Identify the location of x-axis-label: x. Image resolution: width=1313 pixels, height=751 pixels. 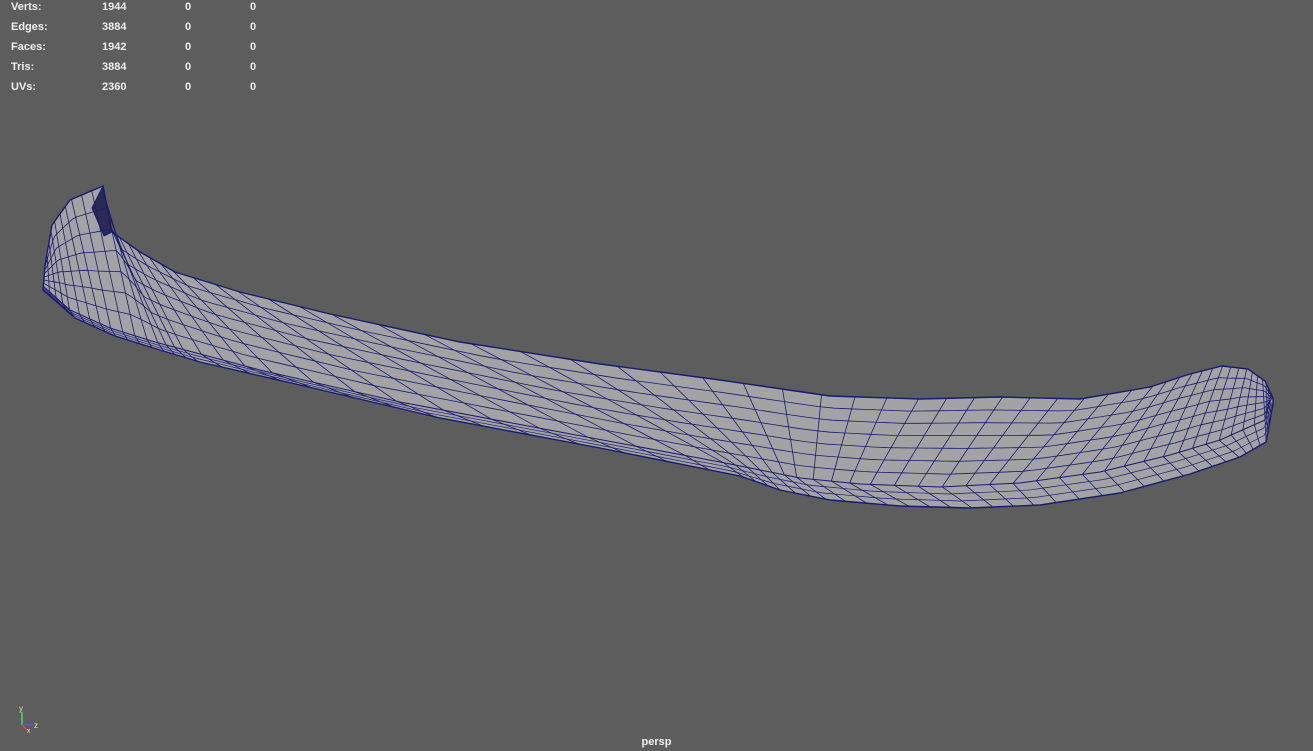
(29, 730).